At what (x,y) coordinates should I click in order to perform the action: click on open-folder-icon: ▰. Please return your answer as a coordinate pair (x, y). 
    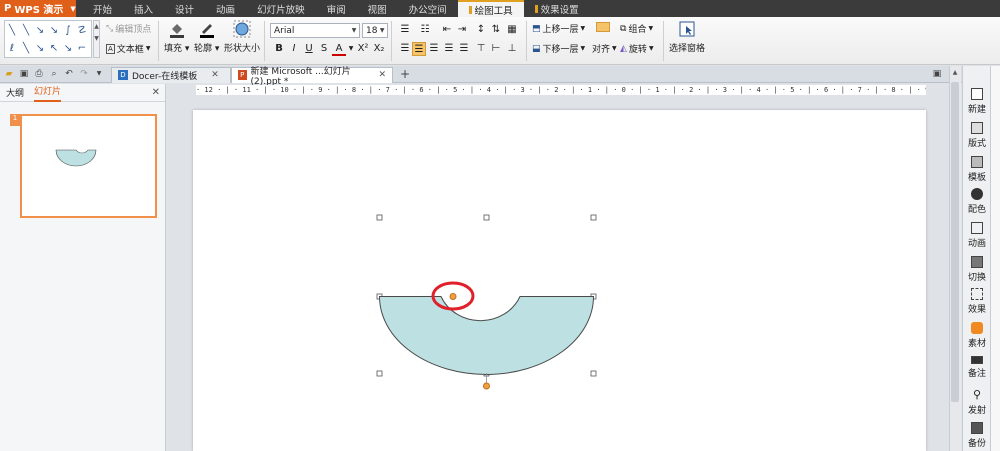
    Looking at the image, I should click on (9, 74).